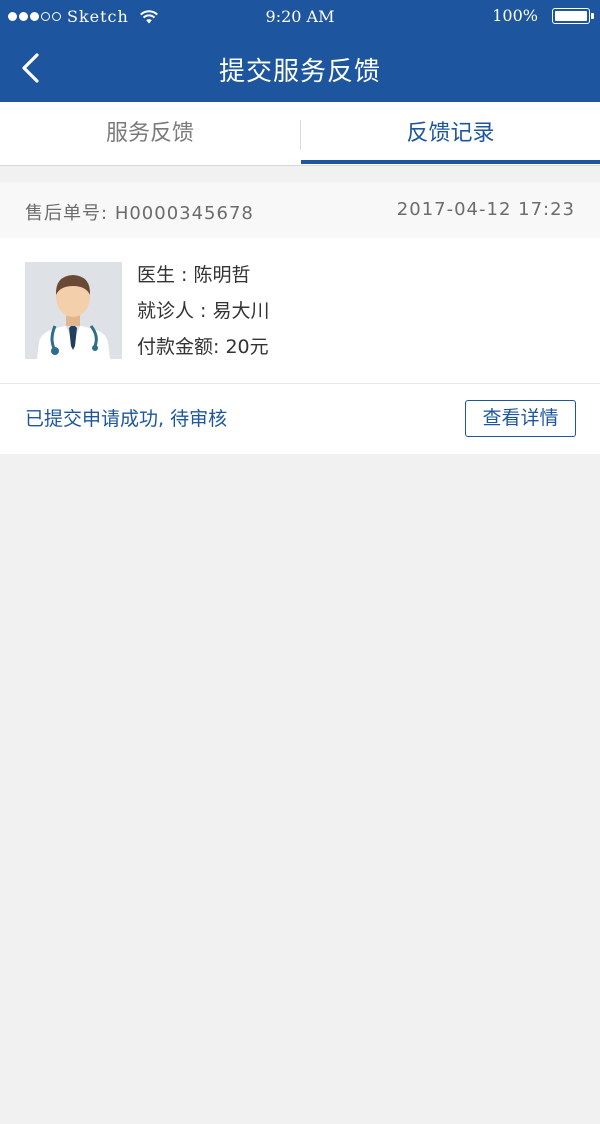  I want to click on order-datetime: 2017-04-12 17:23, so click(485, 209).